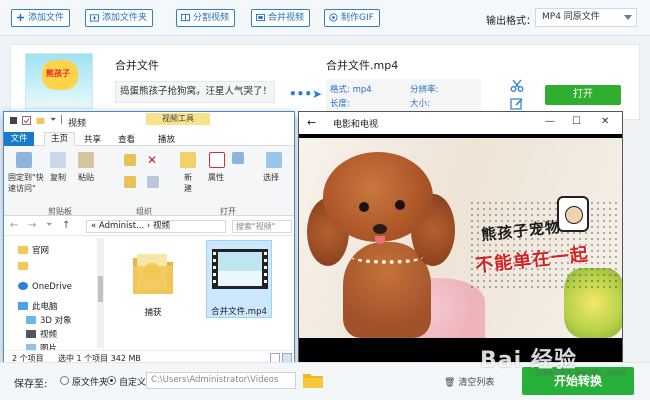  I want to click on nav-item-this-pc: 此电脑, so click(38, 306).